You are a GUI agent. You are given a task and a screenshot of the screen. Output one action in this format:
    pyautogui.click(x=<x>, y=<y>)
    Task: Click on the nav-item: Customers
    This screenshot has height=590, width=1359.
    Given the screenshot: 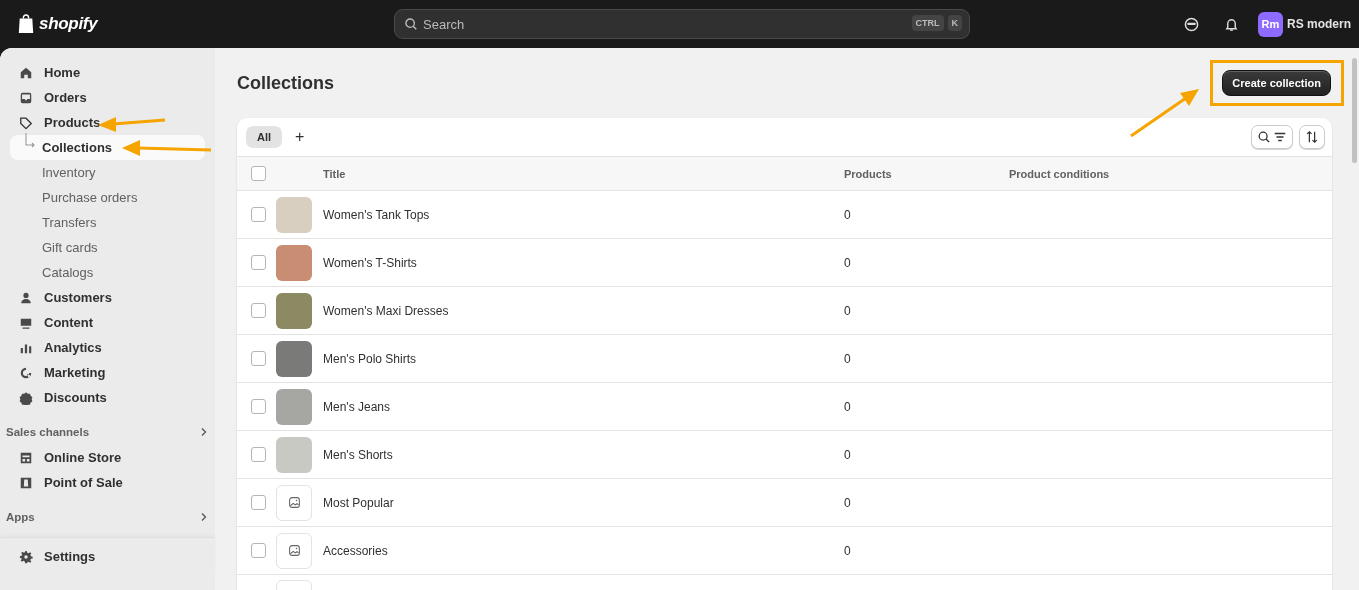 What is the action you would take?
    pyautogui.click(x=107, y=297)
    